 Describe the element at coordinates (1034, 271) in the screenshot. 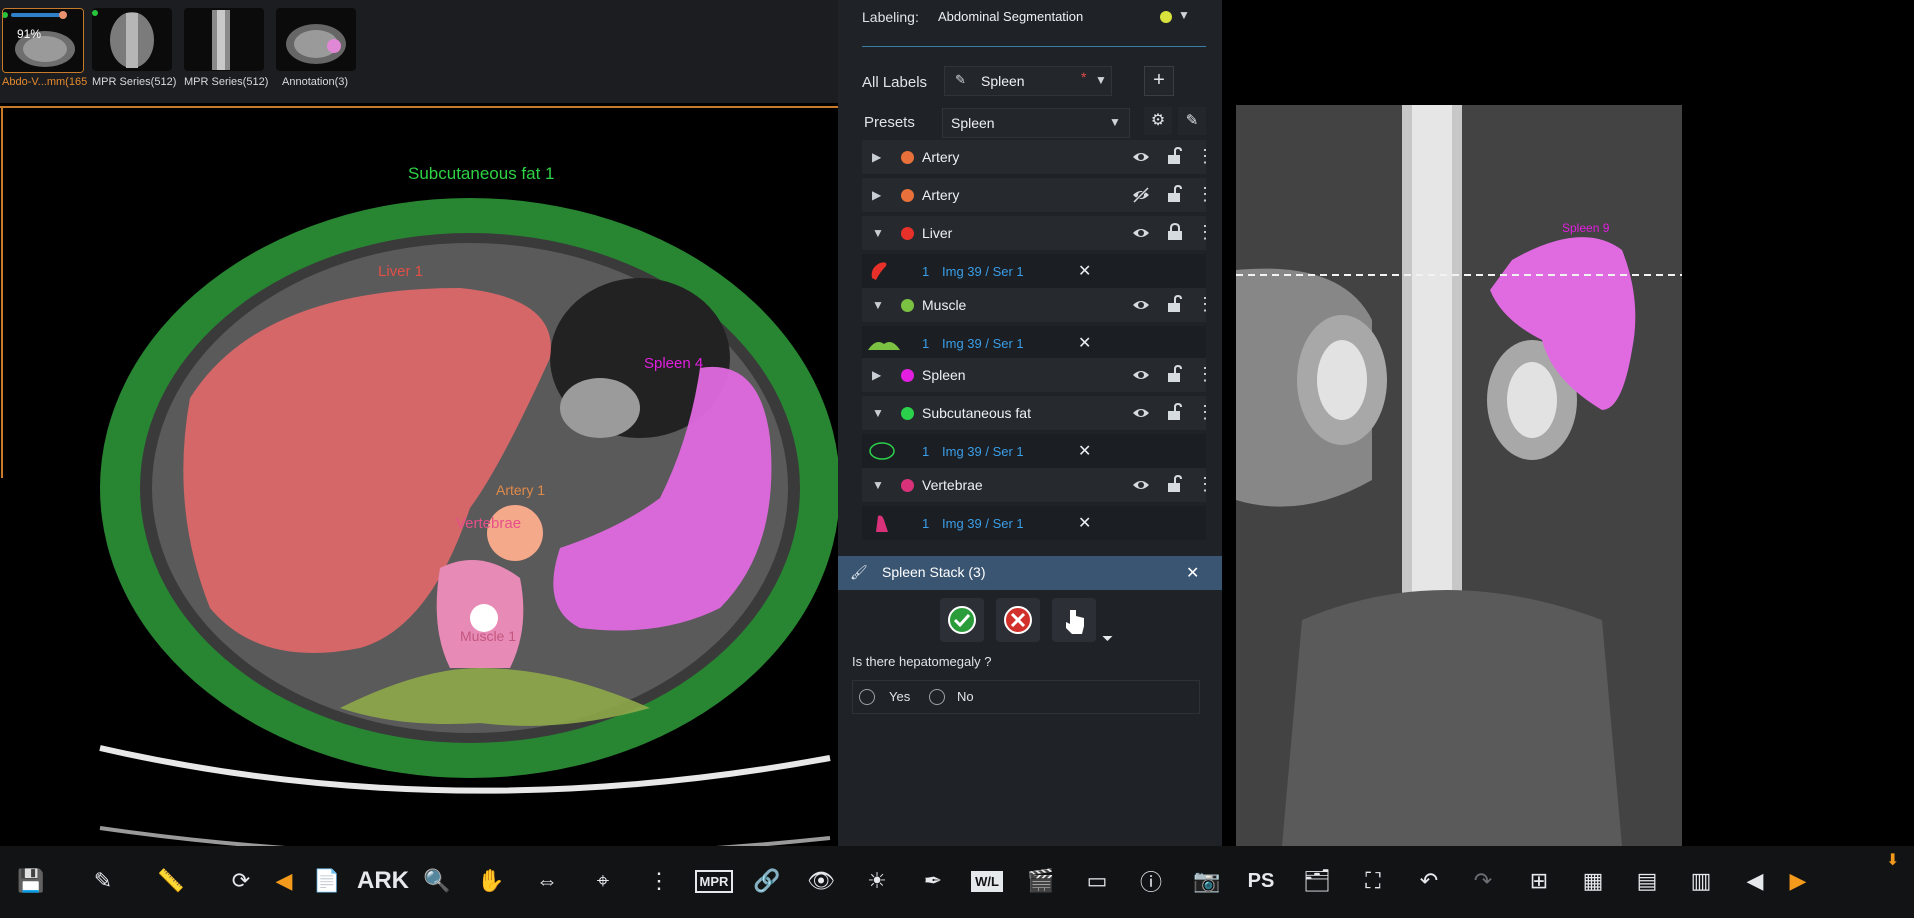

I see `segment-row-liver: 1 Img 39 / Ser 1 ✕` at that location.